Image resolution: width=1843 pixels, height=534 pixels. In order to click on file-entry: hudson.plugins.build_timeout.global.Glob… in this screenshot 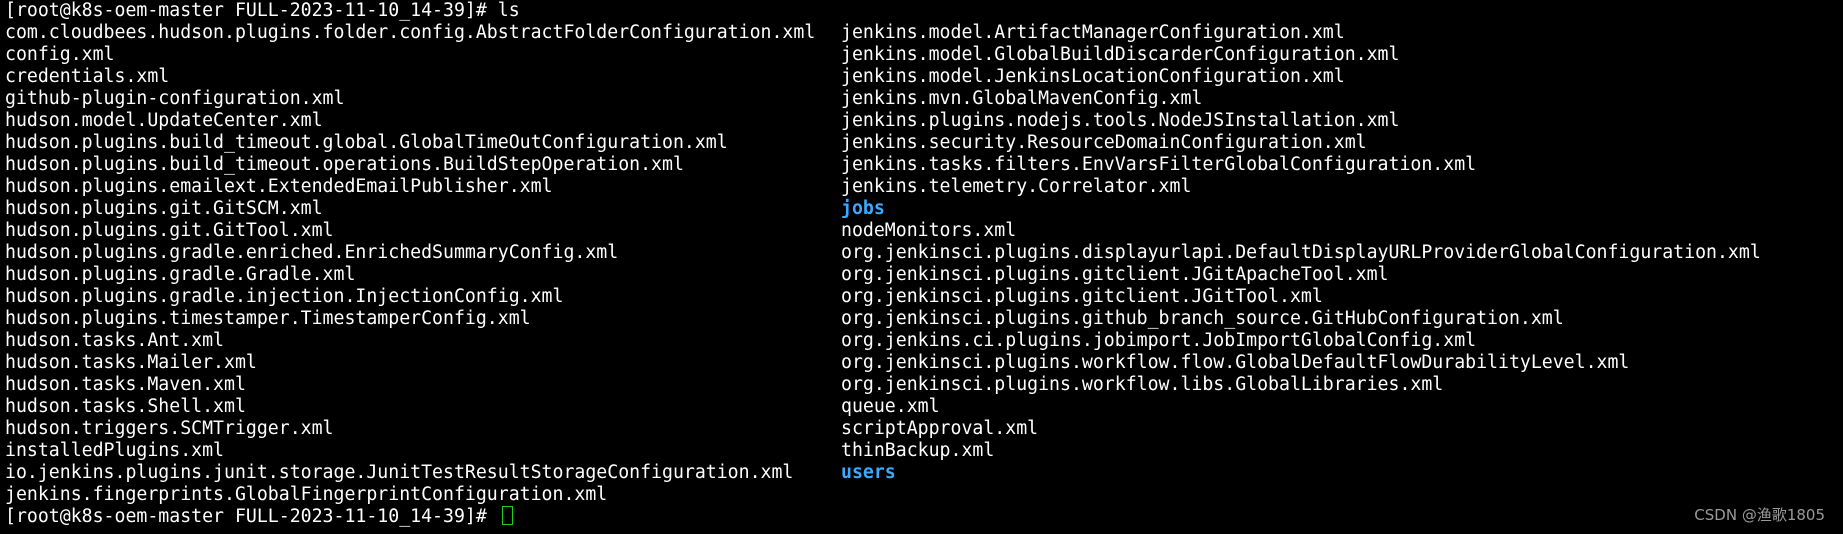, I will do `click(366, 142)`.